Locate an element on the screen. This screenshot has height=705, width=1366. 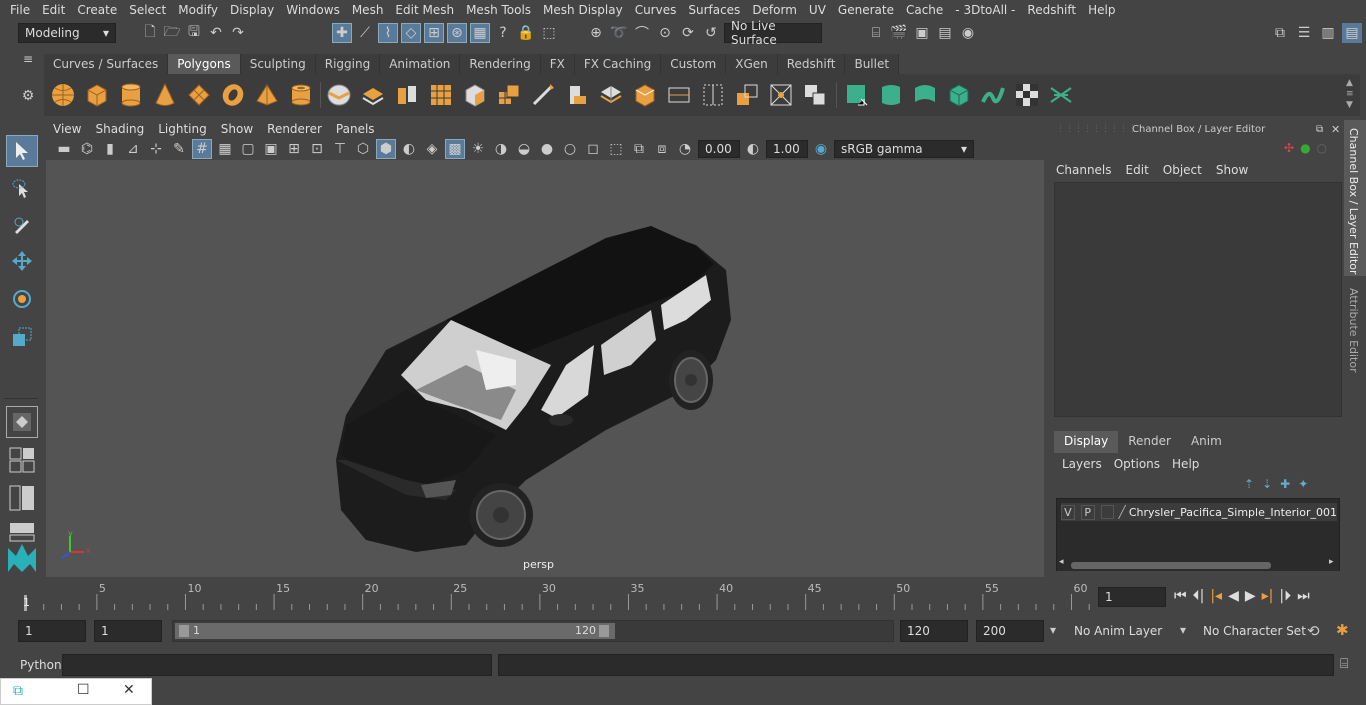
new-layer-from-selection-icon: ✦ is located at coordinates (1303, 484).